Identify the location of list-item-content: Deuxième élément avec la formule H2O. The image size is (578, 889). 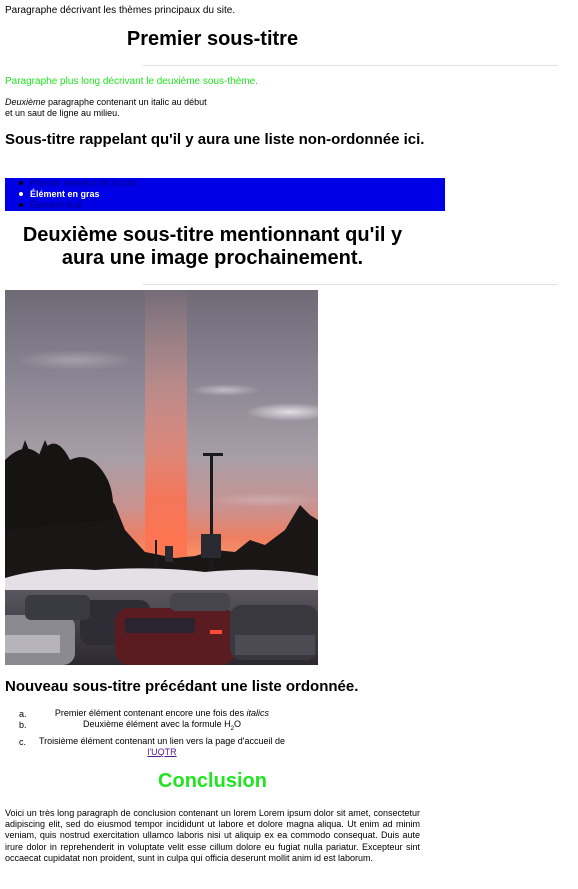
(150, 725).